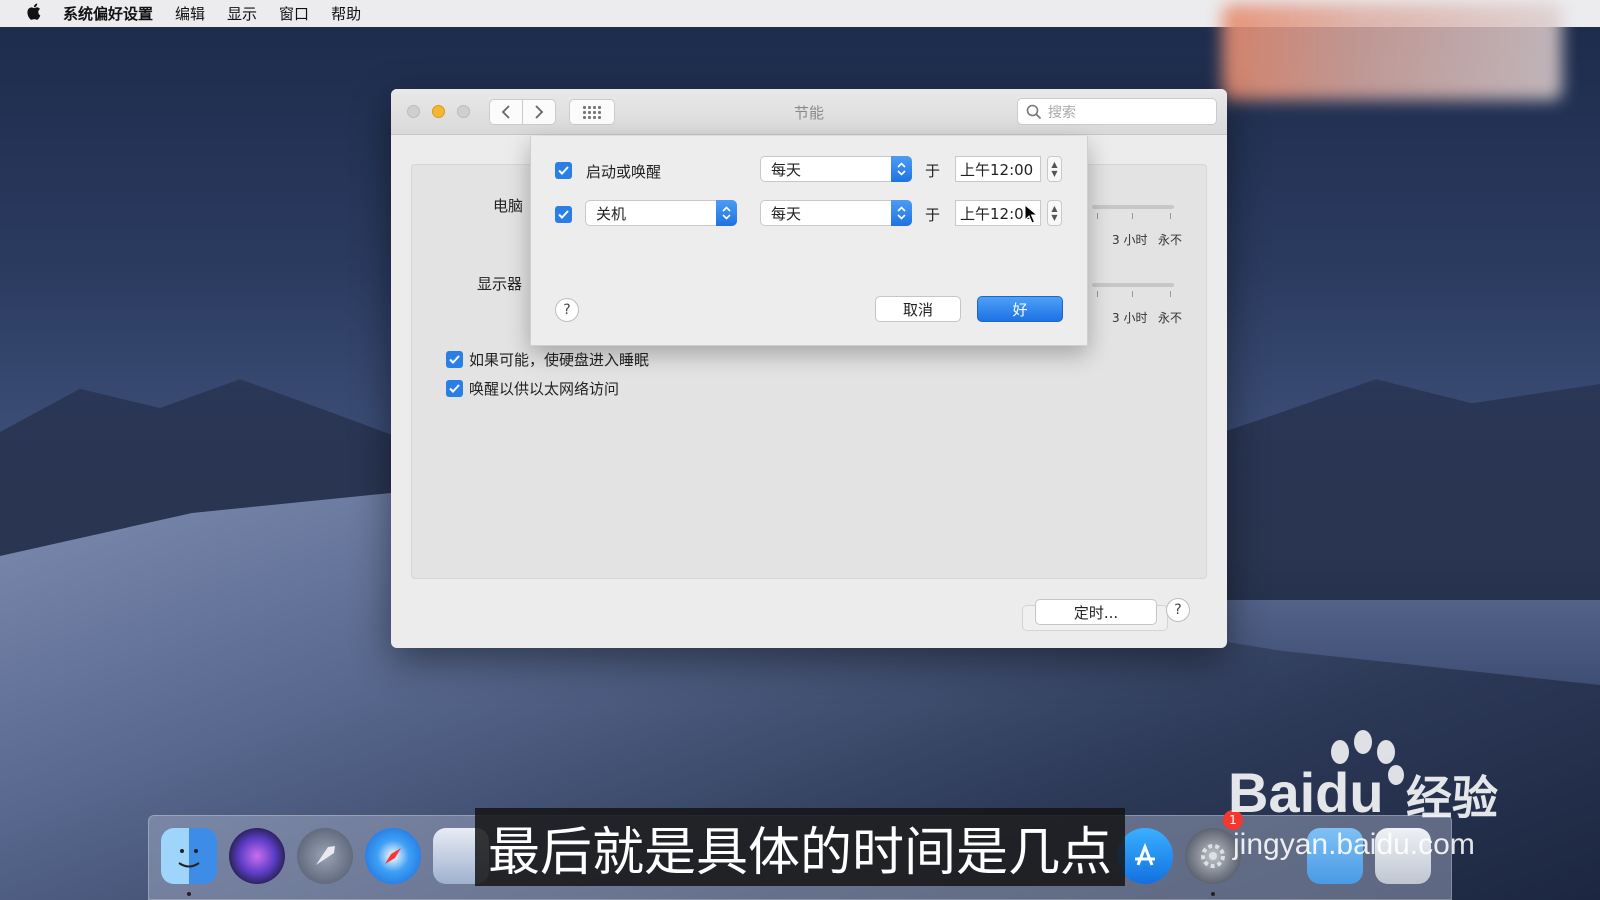 This screenshot has height=900, width=1600. What do you see at coordinates (508, 206) in the screenshot?
I see `computer-sleep-label: 电脑` at bounding box center [508, 206].